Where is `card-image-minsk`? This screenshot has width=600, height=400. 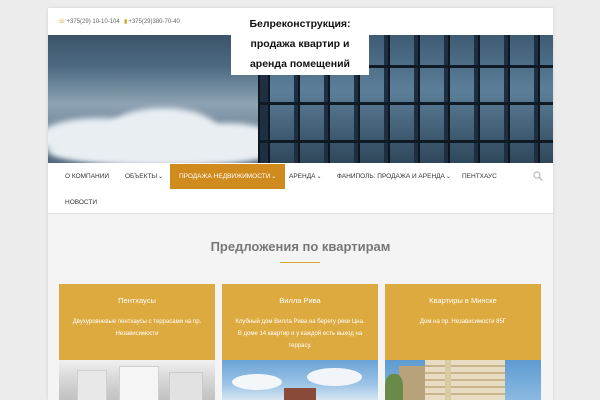
card-image-minsk is located at coordinates (463, 380).